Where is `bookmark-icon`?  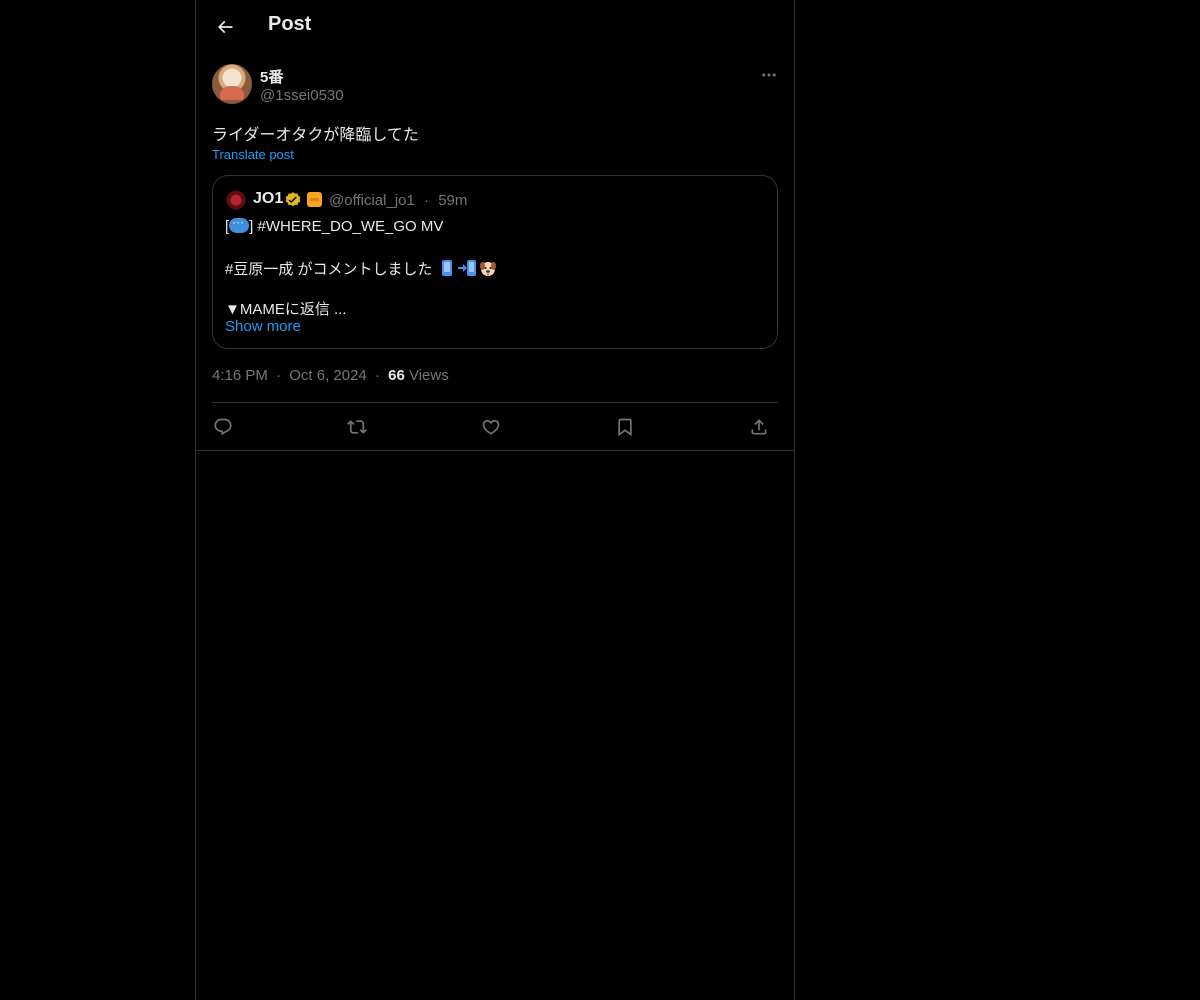
bookmark-icon is located at coordinates (625, 427).